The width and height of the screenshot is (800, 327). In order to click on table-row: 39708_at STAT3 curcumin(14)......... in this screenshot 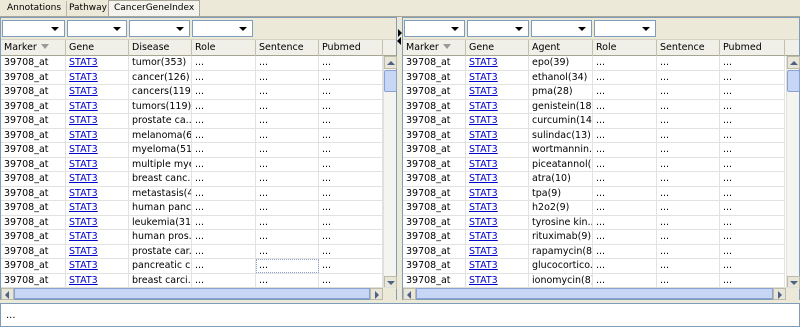, I will do `click(594, 121)`.